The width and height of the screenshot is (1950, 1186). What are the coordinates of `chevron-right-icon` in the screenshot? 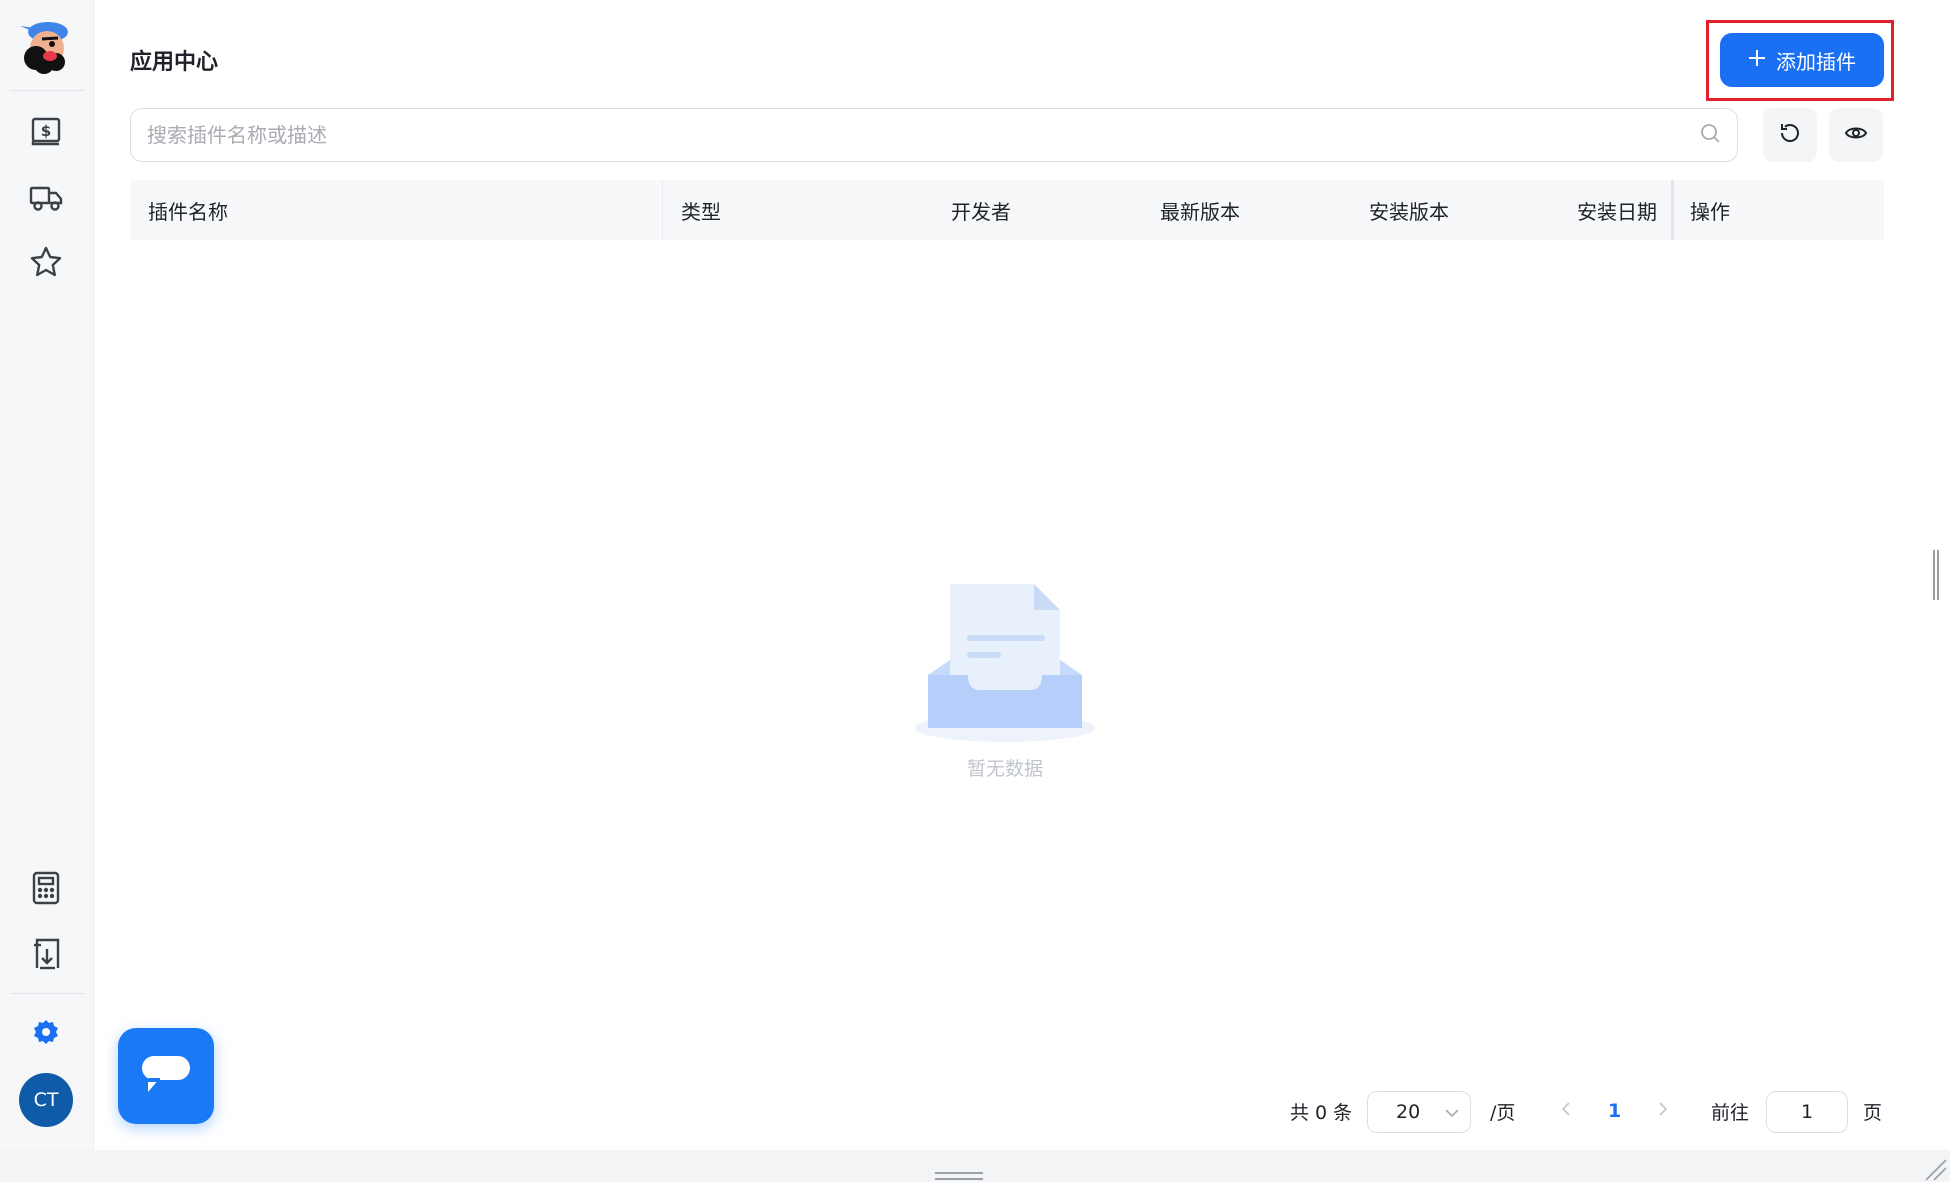 It's located at (1663, 1111).